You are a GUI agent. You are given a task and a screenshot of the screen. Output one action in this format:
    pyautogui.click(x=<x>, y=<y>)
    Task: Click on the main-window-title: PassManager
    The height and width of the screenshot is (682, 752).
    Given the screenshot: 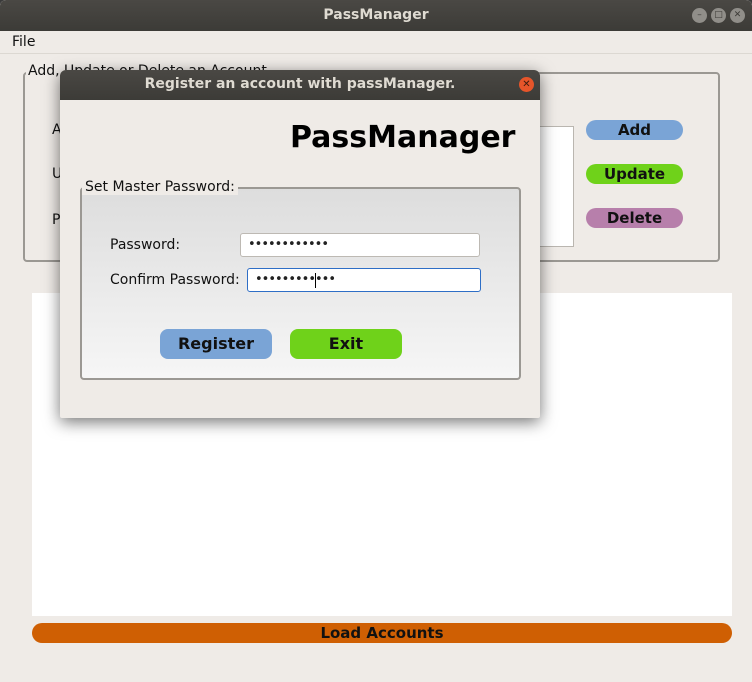 What is the action you would take?
    pyautogui.click(x=376, y=15)
    